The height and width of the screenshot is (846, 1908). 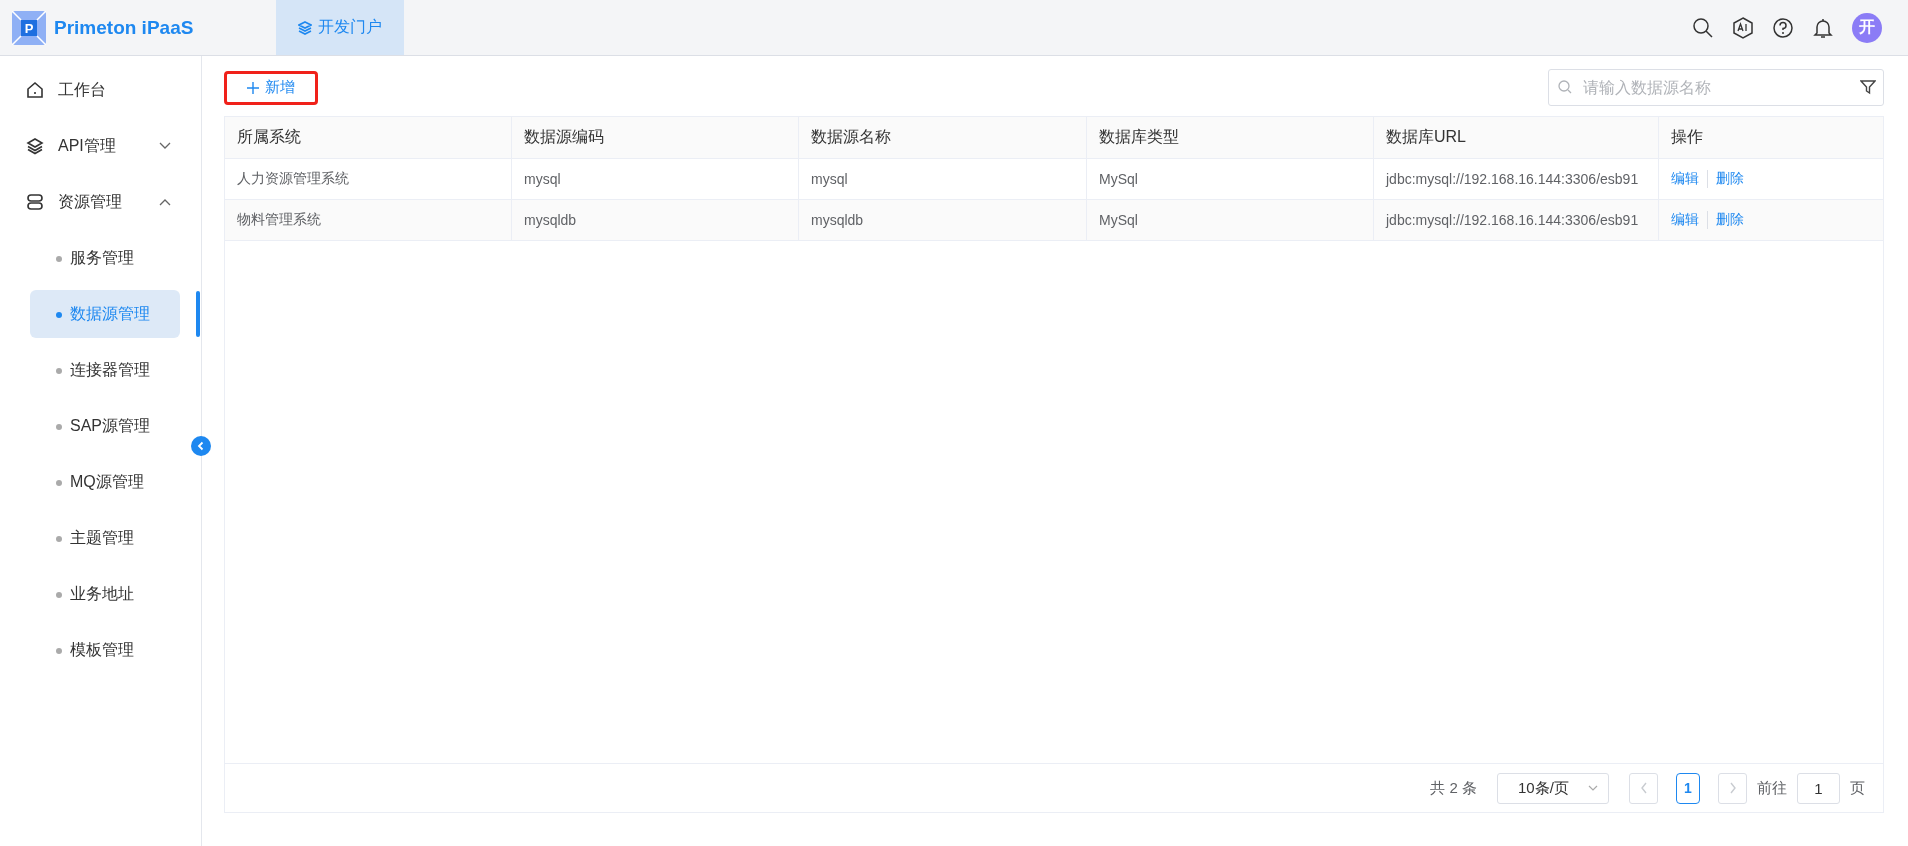 I want to click on logo-text: Primeton iPaaS, so click(x=124, y=27).